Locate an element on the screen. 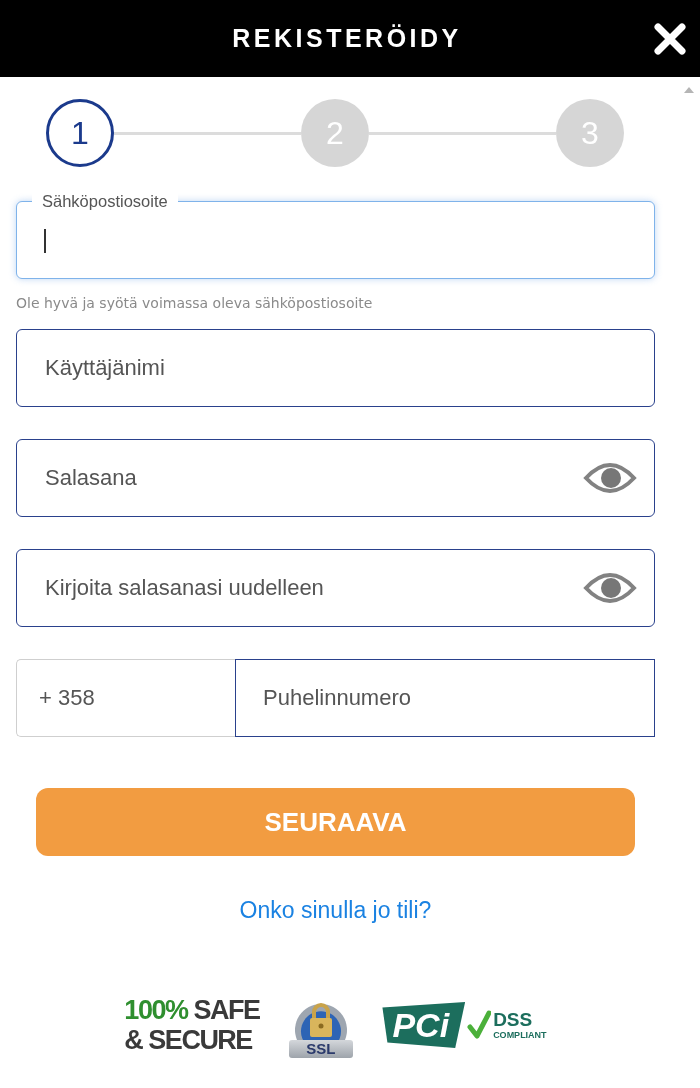 The image size is (700, 1088). text-cursor is located at coordinates (45, 241).